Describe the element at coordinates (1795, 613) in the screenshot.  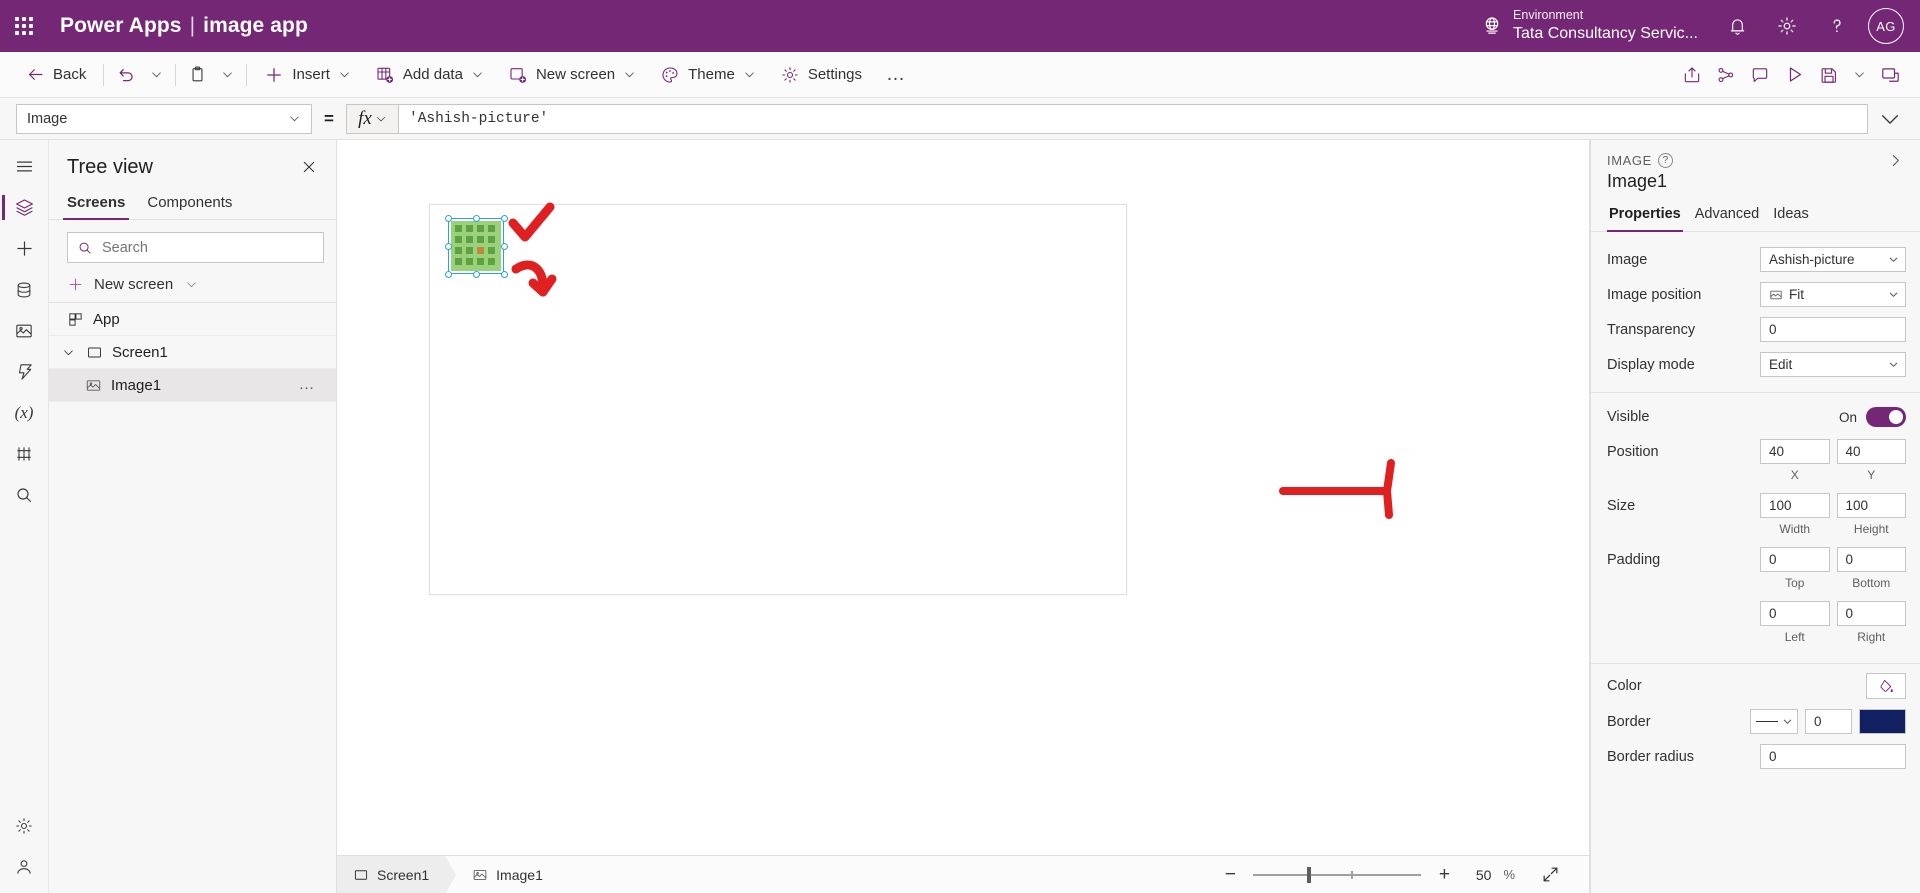
I see `padding-left-input: 0` at that location.